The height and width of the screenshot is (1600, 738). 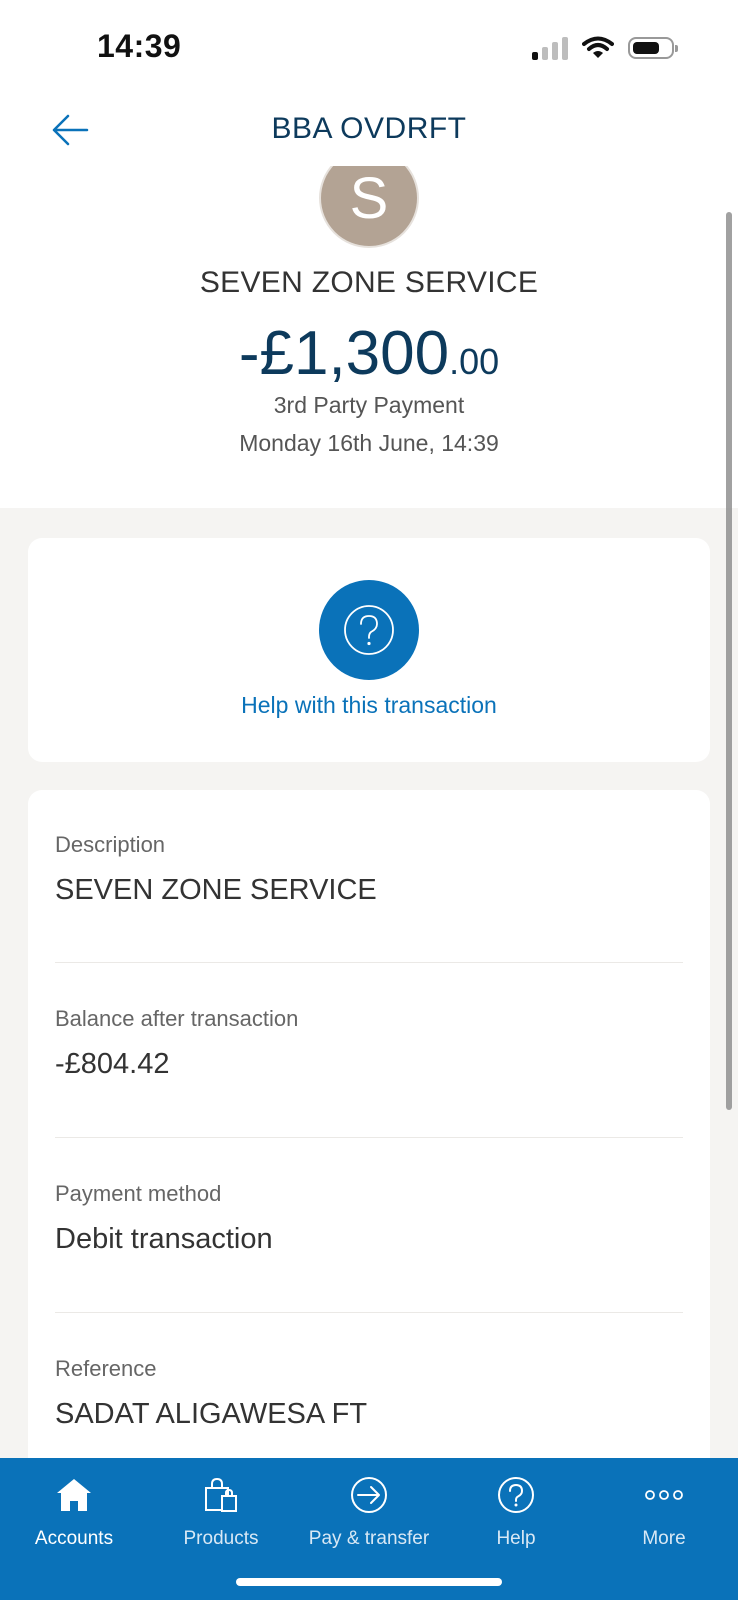 I want to click on battery-icon, so click(x=653, y=48).